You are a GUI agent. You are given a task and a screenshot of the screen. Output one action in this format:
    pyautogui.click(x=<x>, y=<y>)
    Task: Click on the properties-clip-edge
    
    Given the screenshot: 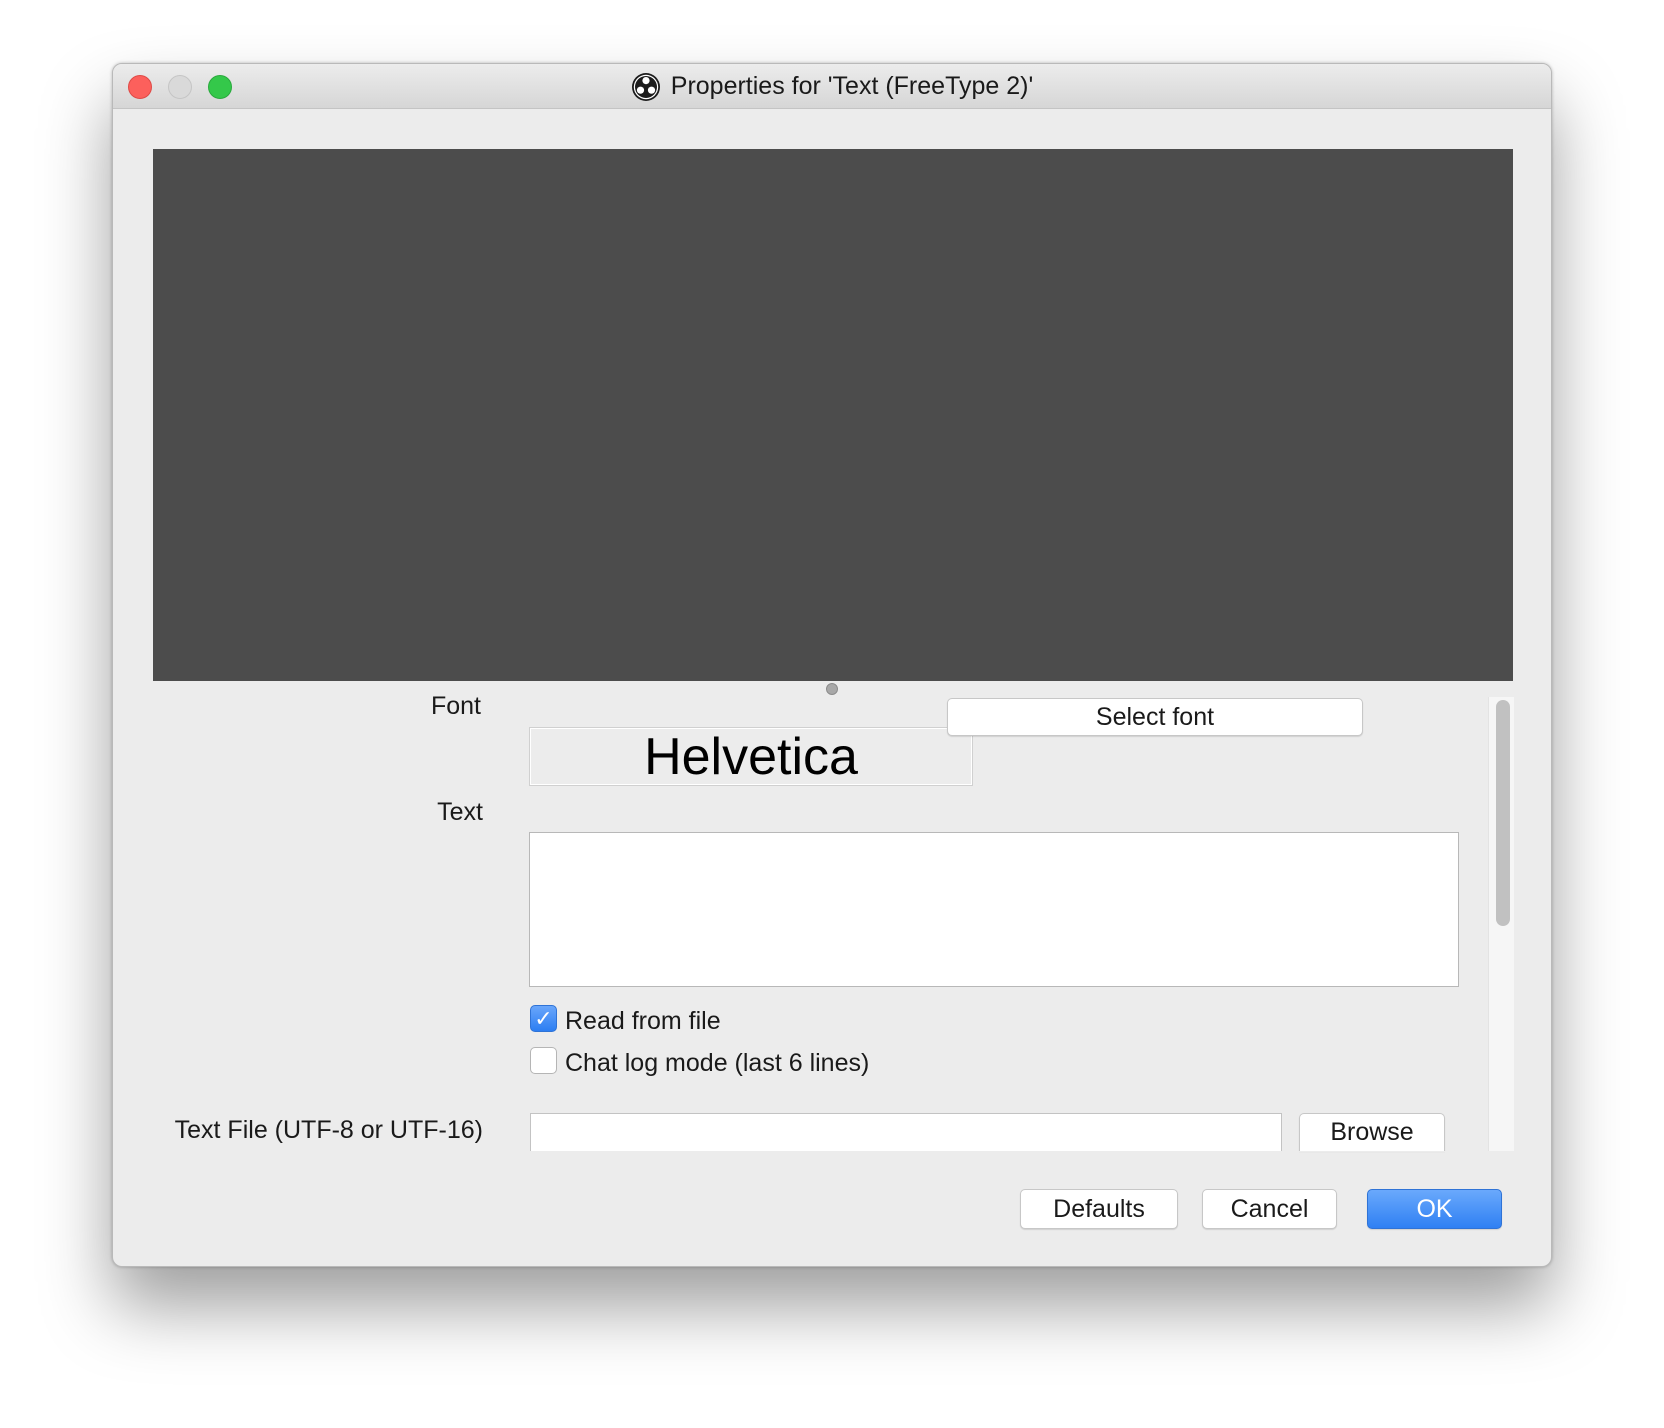 What is the action you would take?
    pyautogui.click(x=833, y=1151)
    